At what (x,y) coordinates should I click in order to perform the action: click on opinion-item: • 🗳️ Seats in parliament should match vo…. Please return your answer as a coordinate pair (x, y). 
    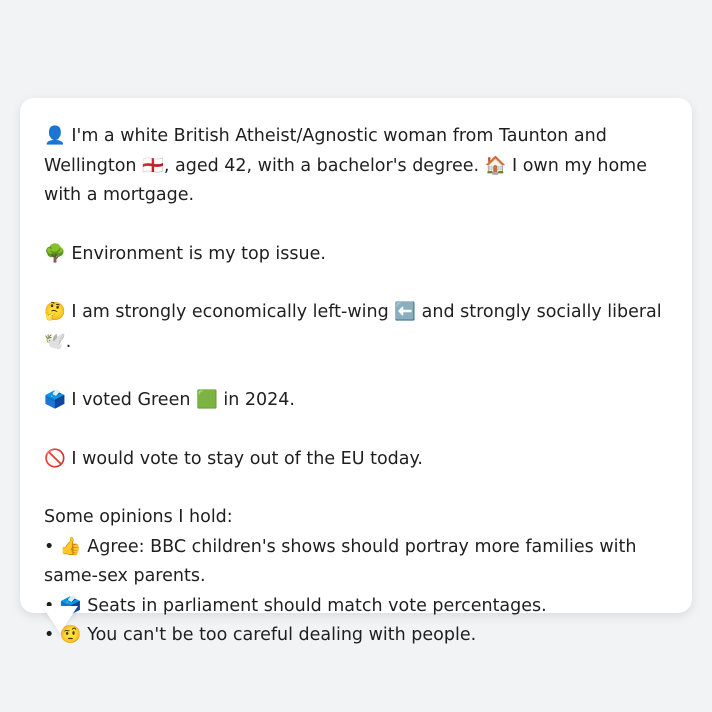
    Looking at the image, I should click on (295, 605).